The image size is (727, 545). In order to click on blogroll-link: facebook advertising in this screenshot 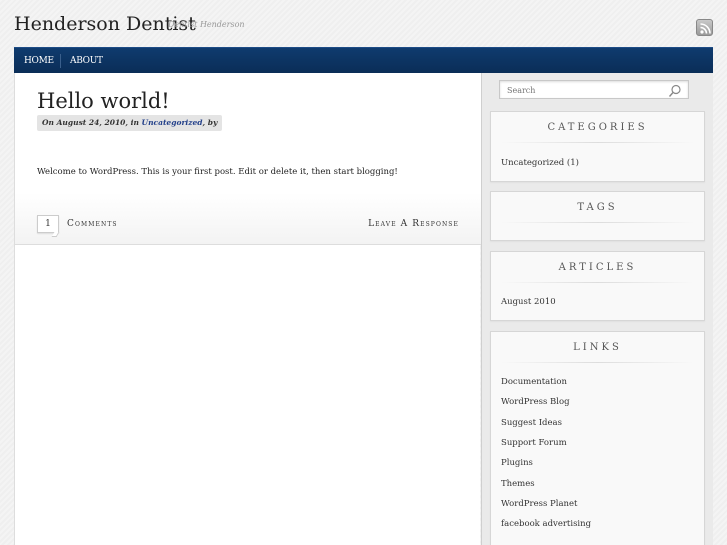, I will do `click(546, 524)`.